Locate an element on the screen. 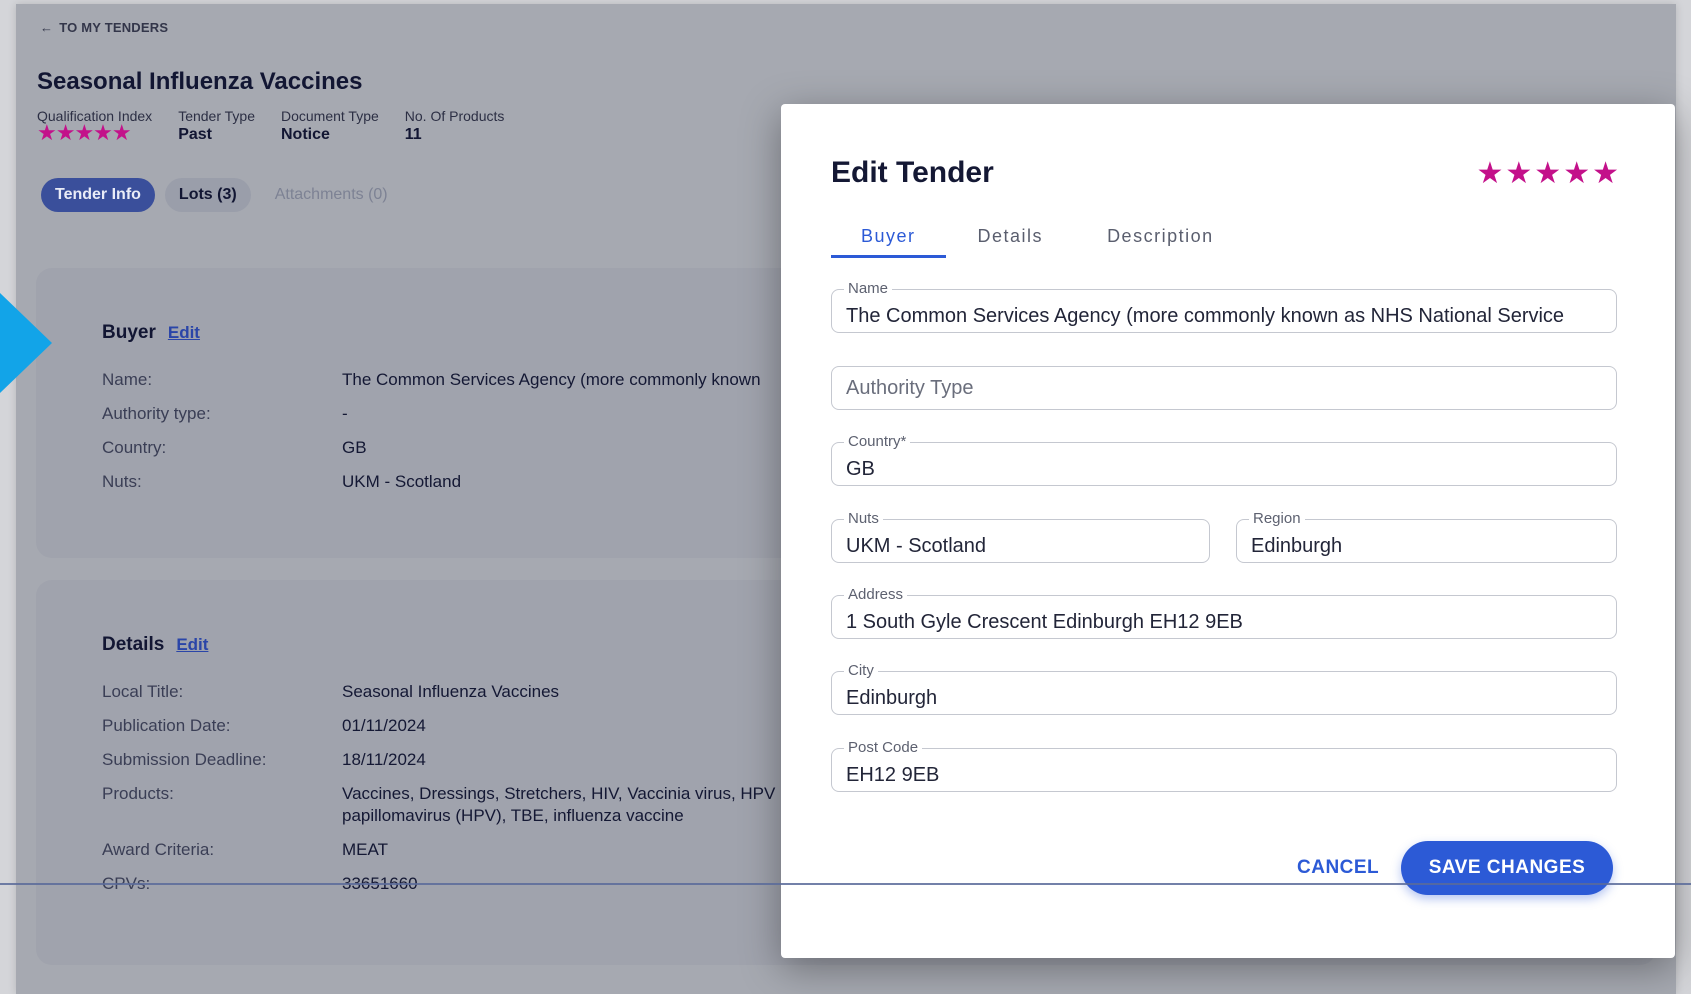 This screenshot has width=1691, height=994. page-title: Seasonal Influenza Vaccines is located at coordinates (200, 81).